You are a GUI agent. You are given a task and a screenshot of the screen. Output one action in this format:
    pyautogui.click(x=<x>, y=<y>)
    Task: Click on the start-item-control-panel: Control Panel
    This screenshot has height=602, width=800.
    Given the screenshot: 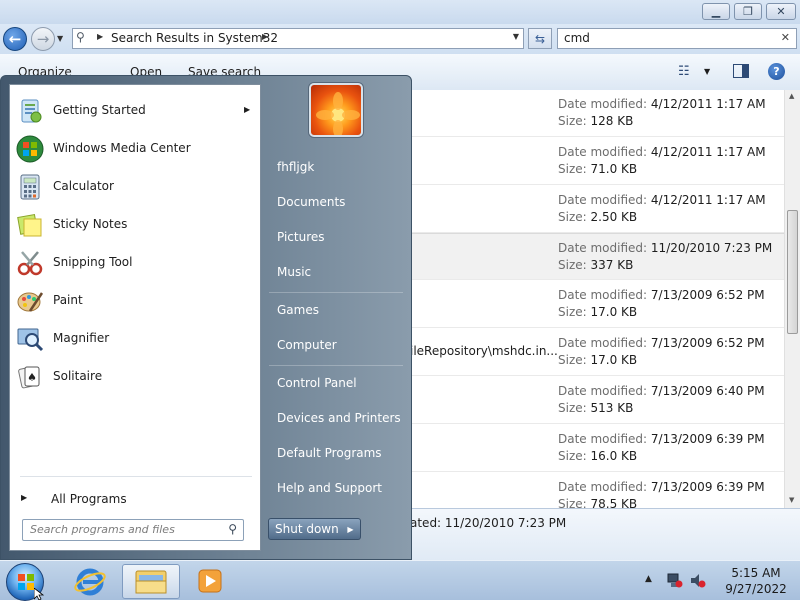 What is the action you would take?
    pyautogui.click(x=336, y=384)
    